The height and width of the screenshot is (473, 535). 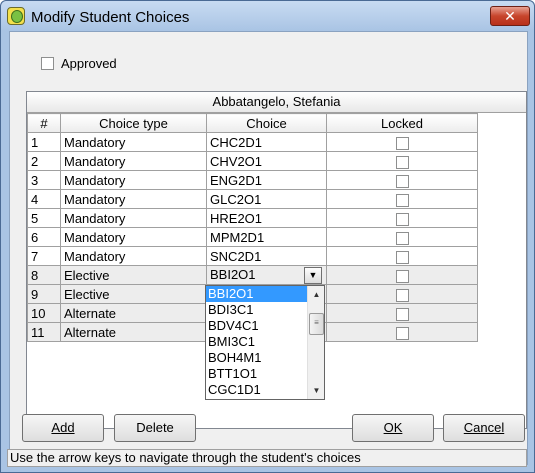 I want to click on dropdown-arrow-icon: ▼, so click(x=313, y=275).